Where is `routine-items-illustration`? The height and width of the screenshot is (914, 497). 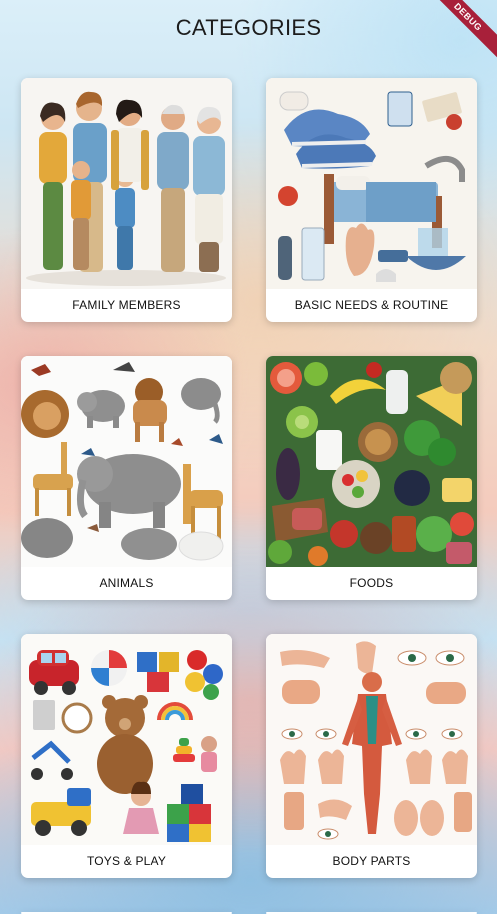
routine-items-illustration is located at coordinates (371, 183).